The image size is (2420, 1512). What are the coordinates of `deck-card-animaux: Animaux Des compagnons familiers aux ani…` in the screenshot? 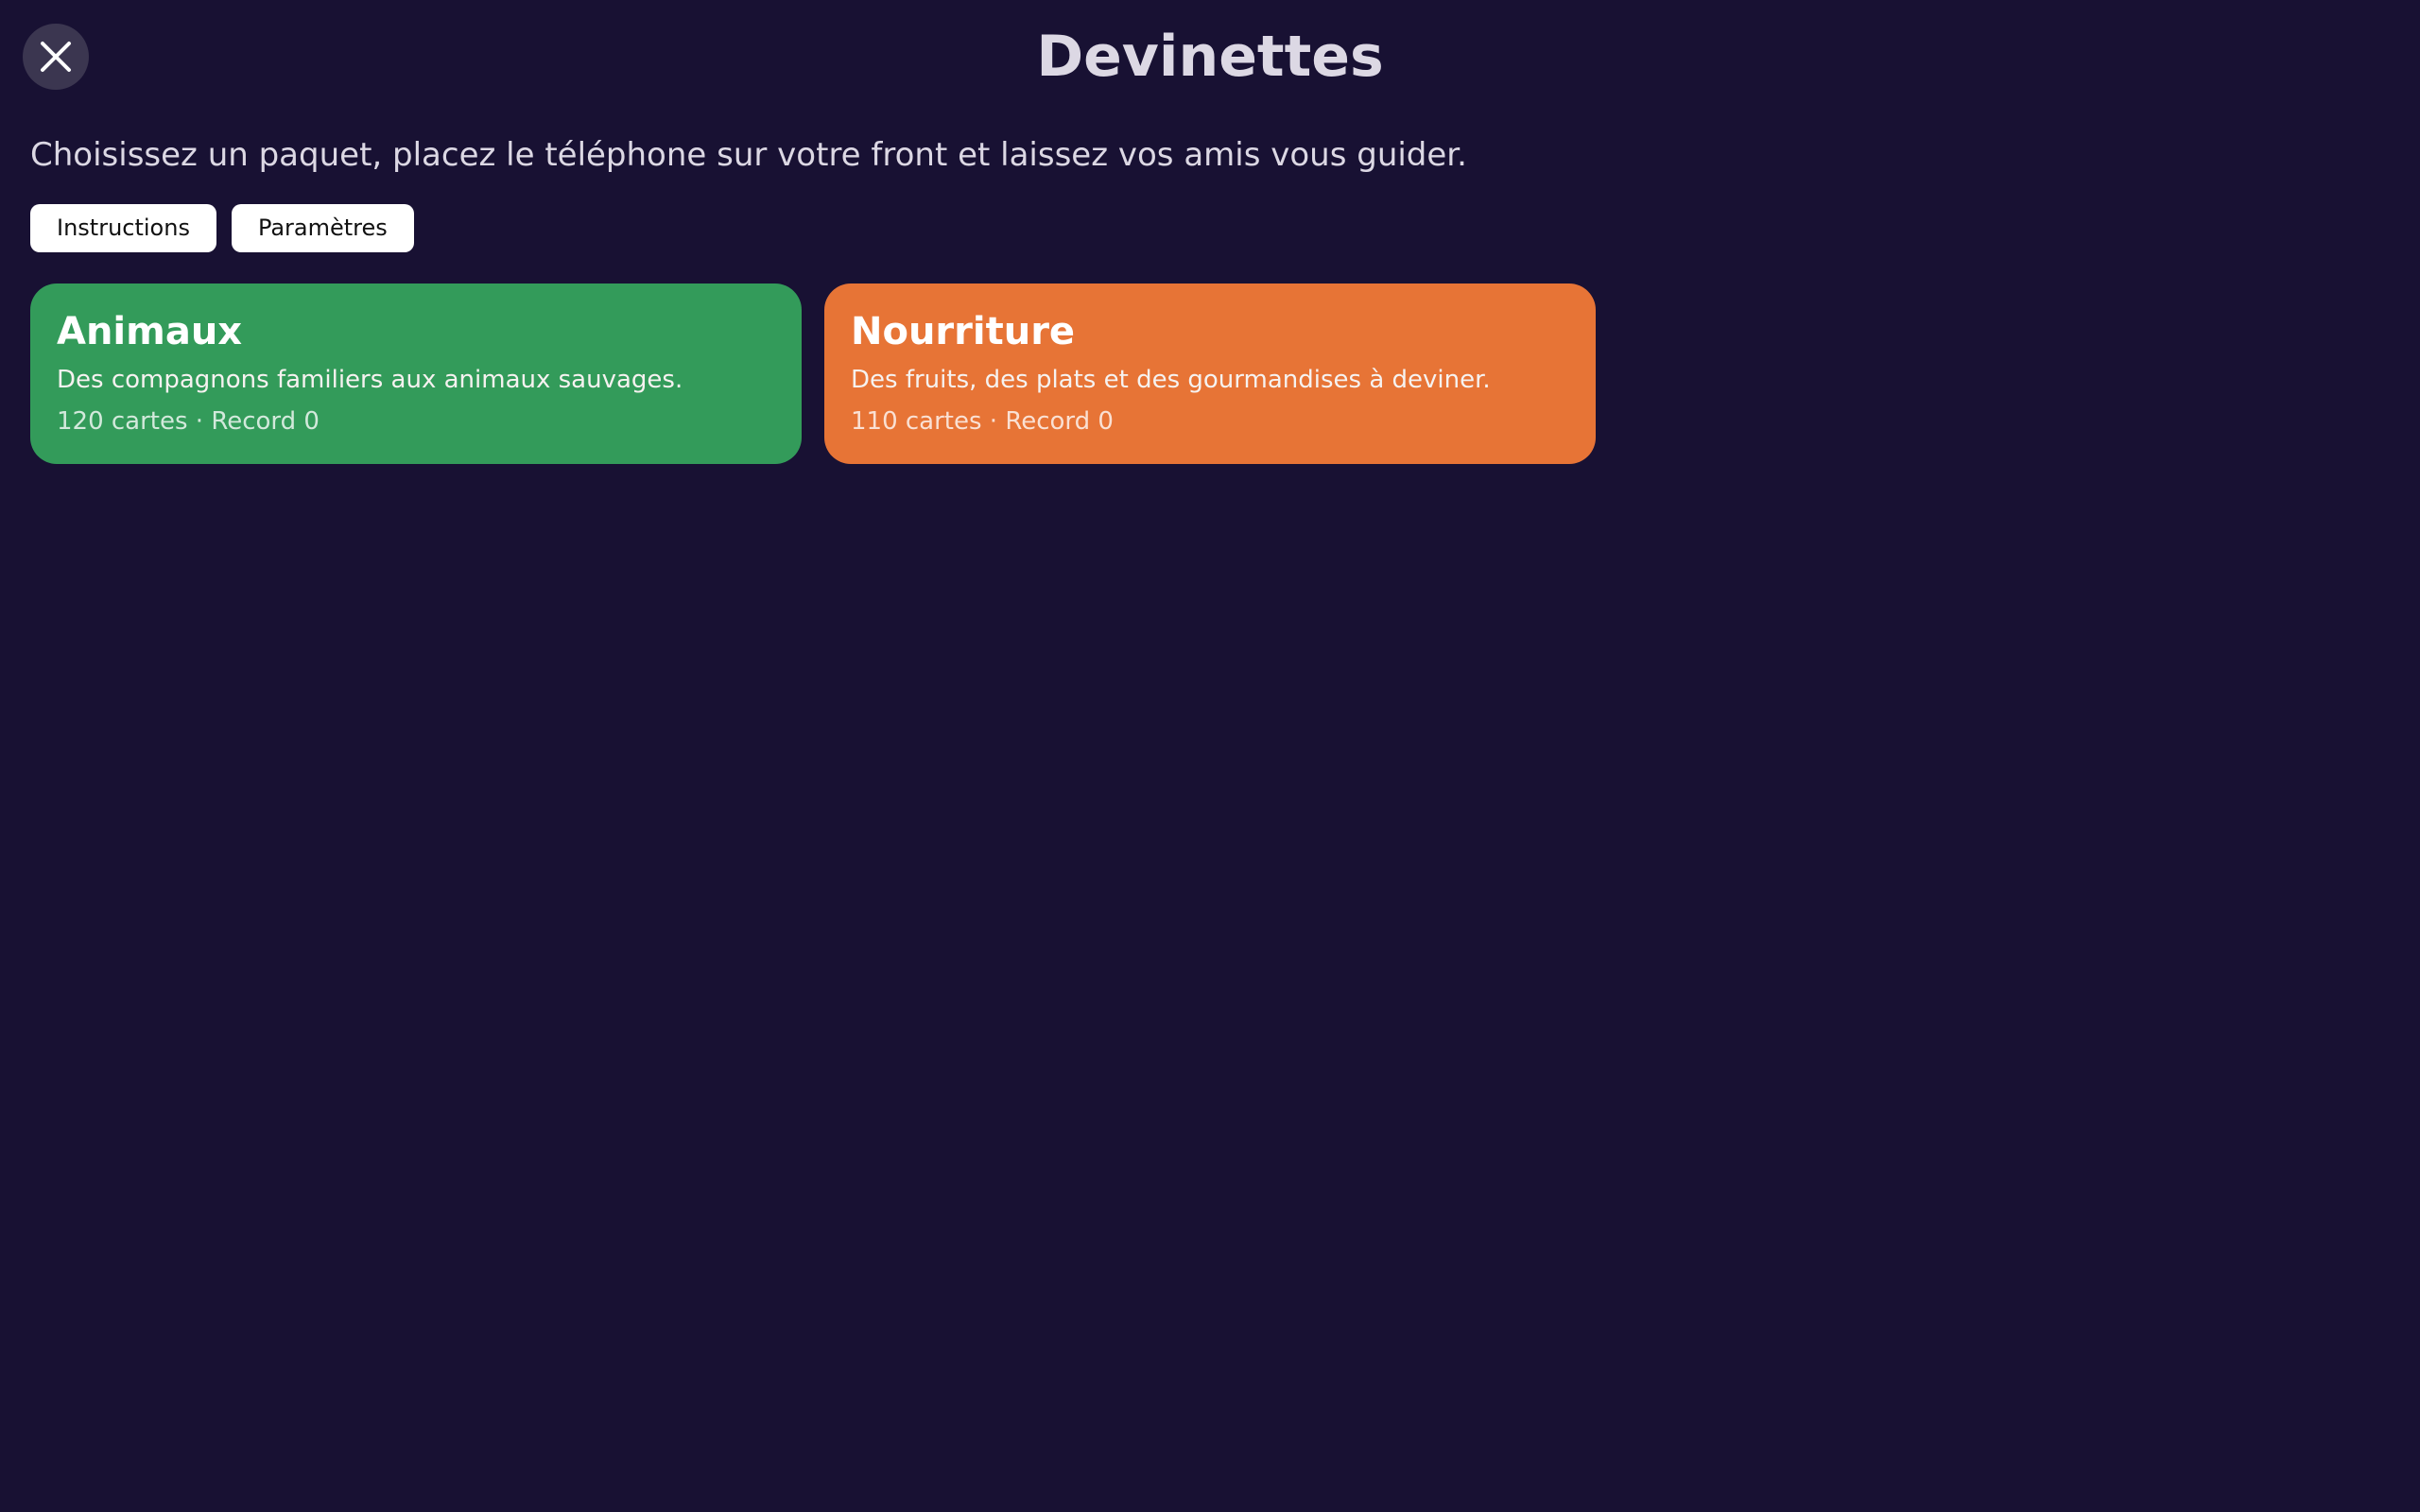 It's located at (416, 374).